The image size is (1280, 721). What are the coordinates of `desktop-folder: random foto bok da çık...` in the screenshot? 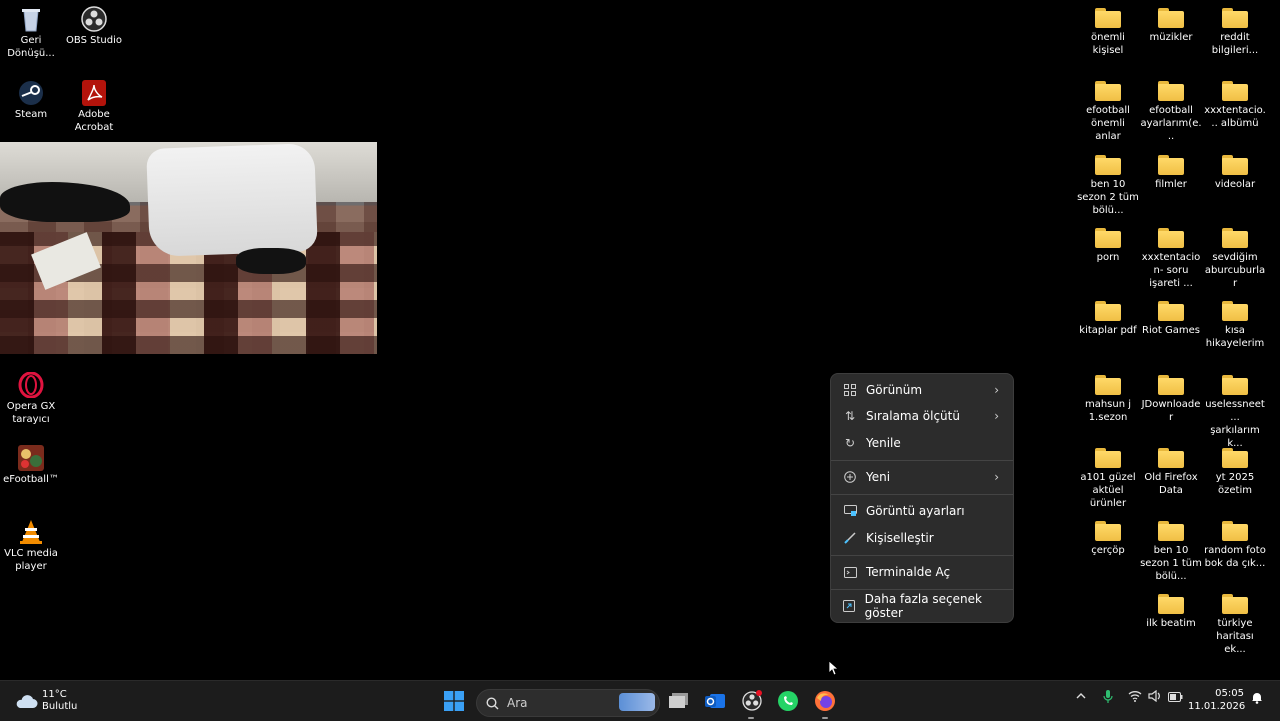 It's located at (1235, 542).